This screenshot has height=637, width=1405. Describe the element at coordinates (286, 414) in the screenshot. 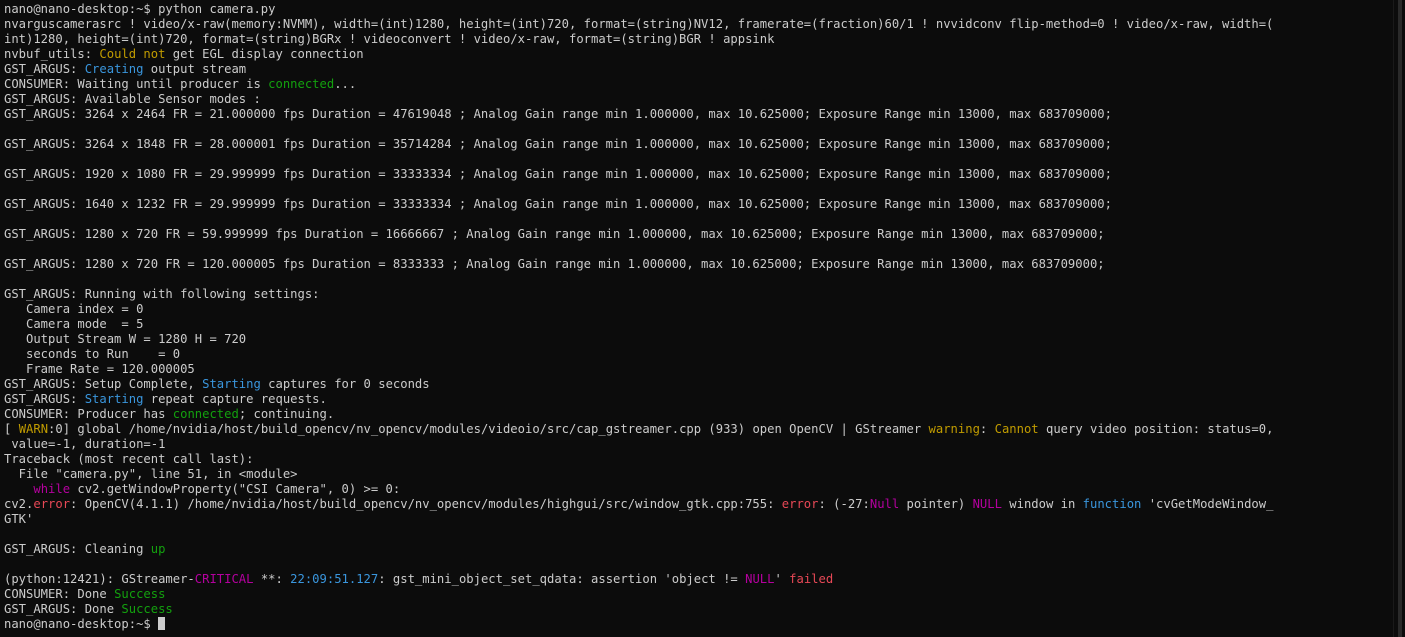

I see `terminal-text-segment: ; continuing.` at that location.